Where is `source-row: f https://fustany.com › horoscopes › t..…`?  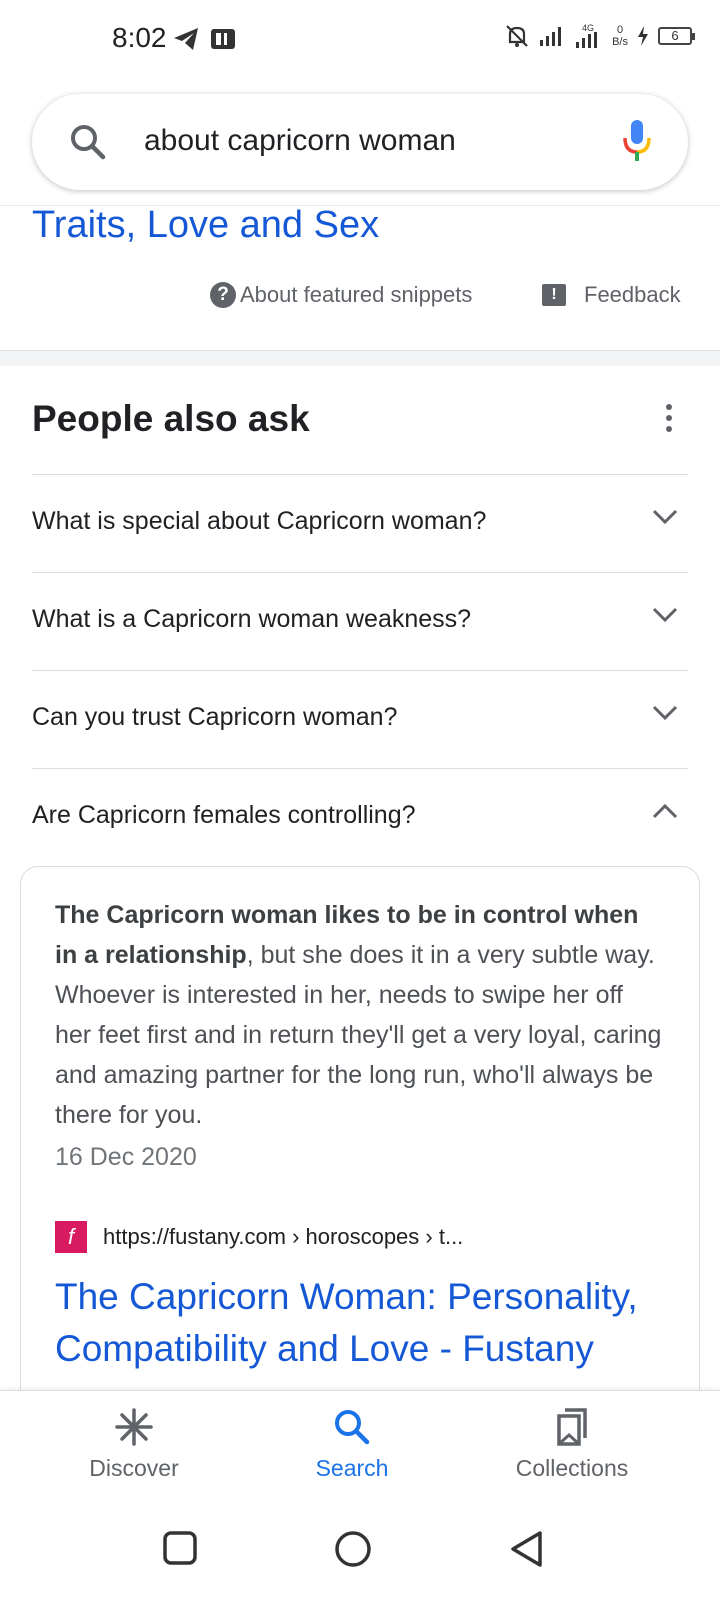 source-row: f https://fustany.com › horoscopes › t..… is located at coordinates (259, 1237).